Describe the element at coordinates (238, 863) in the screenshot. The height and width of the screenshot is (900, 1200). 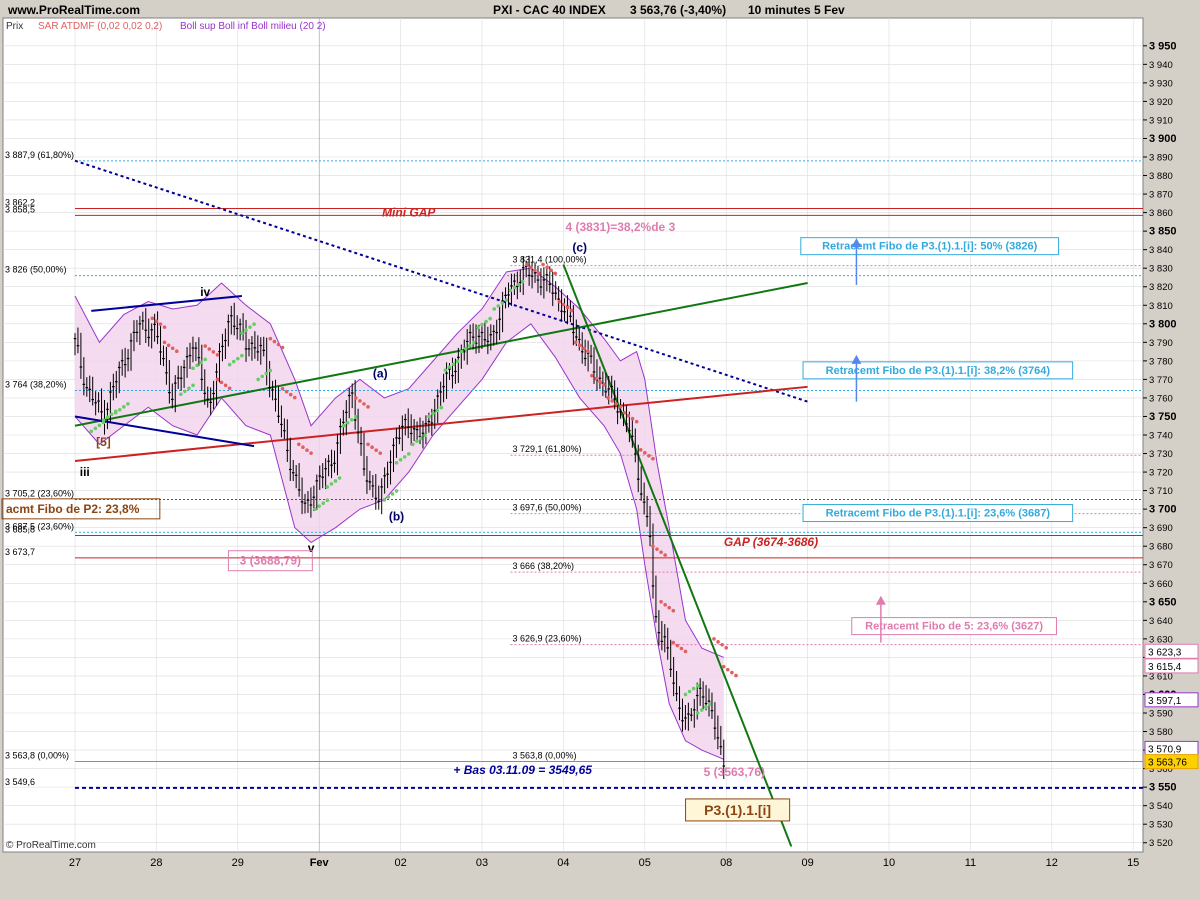
I see `x-tick-label: 29` at that location.